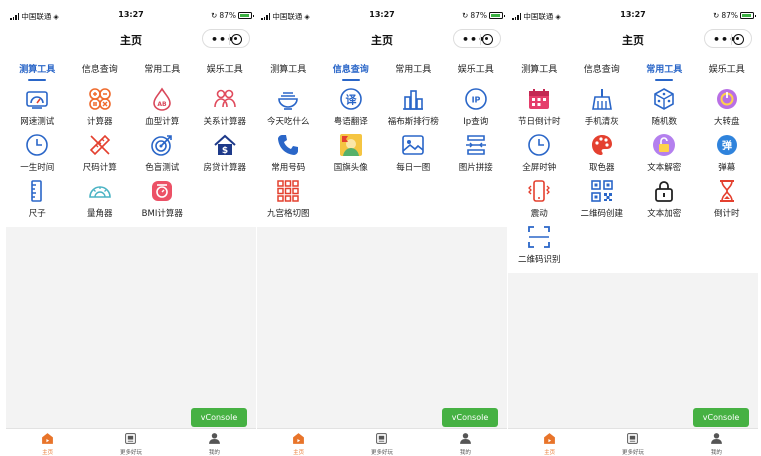 The height and width of the screenshot is (456, 761). I want to click on tool-item: 福布斯排行榜, so click(413, 106).